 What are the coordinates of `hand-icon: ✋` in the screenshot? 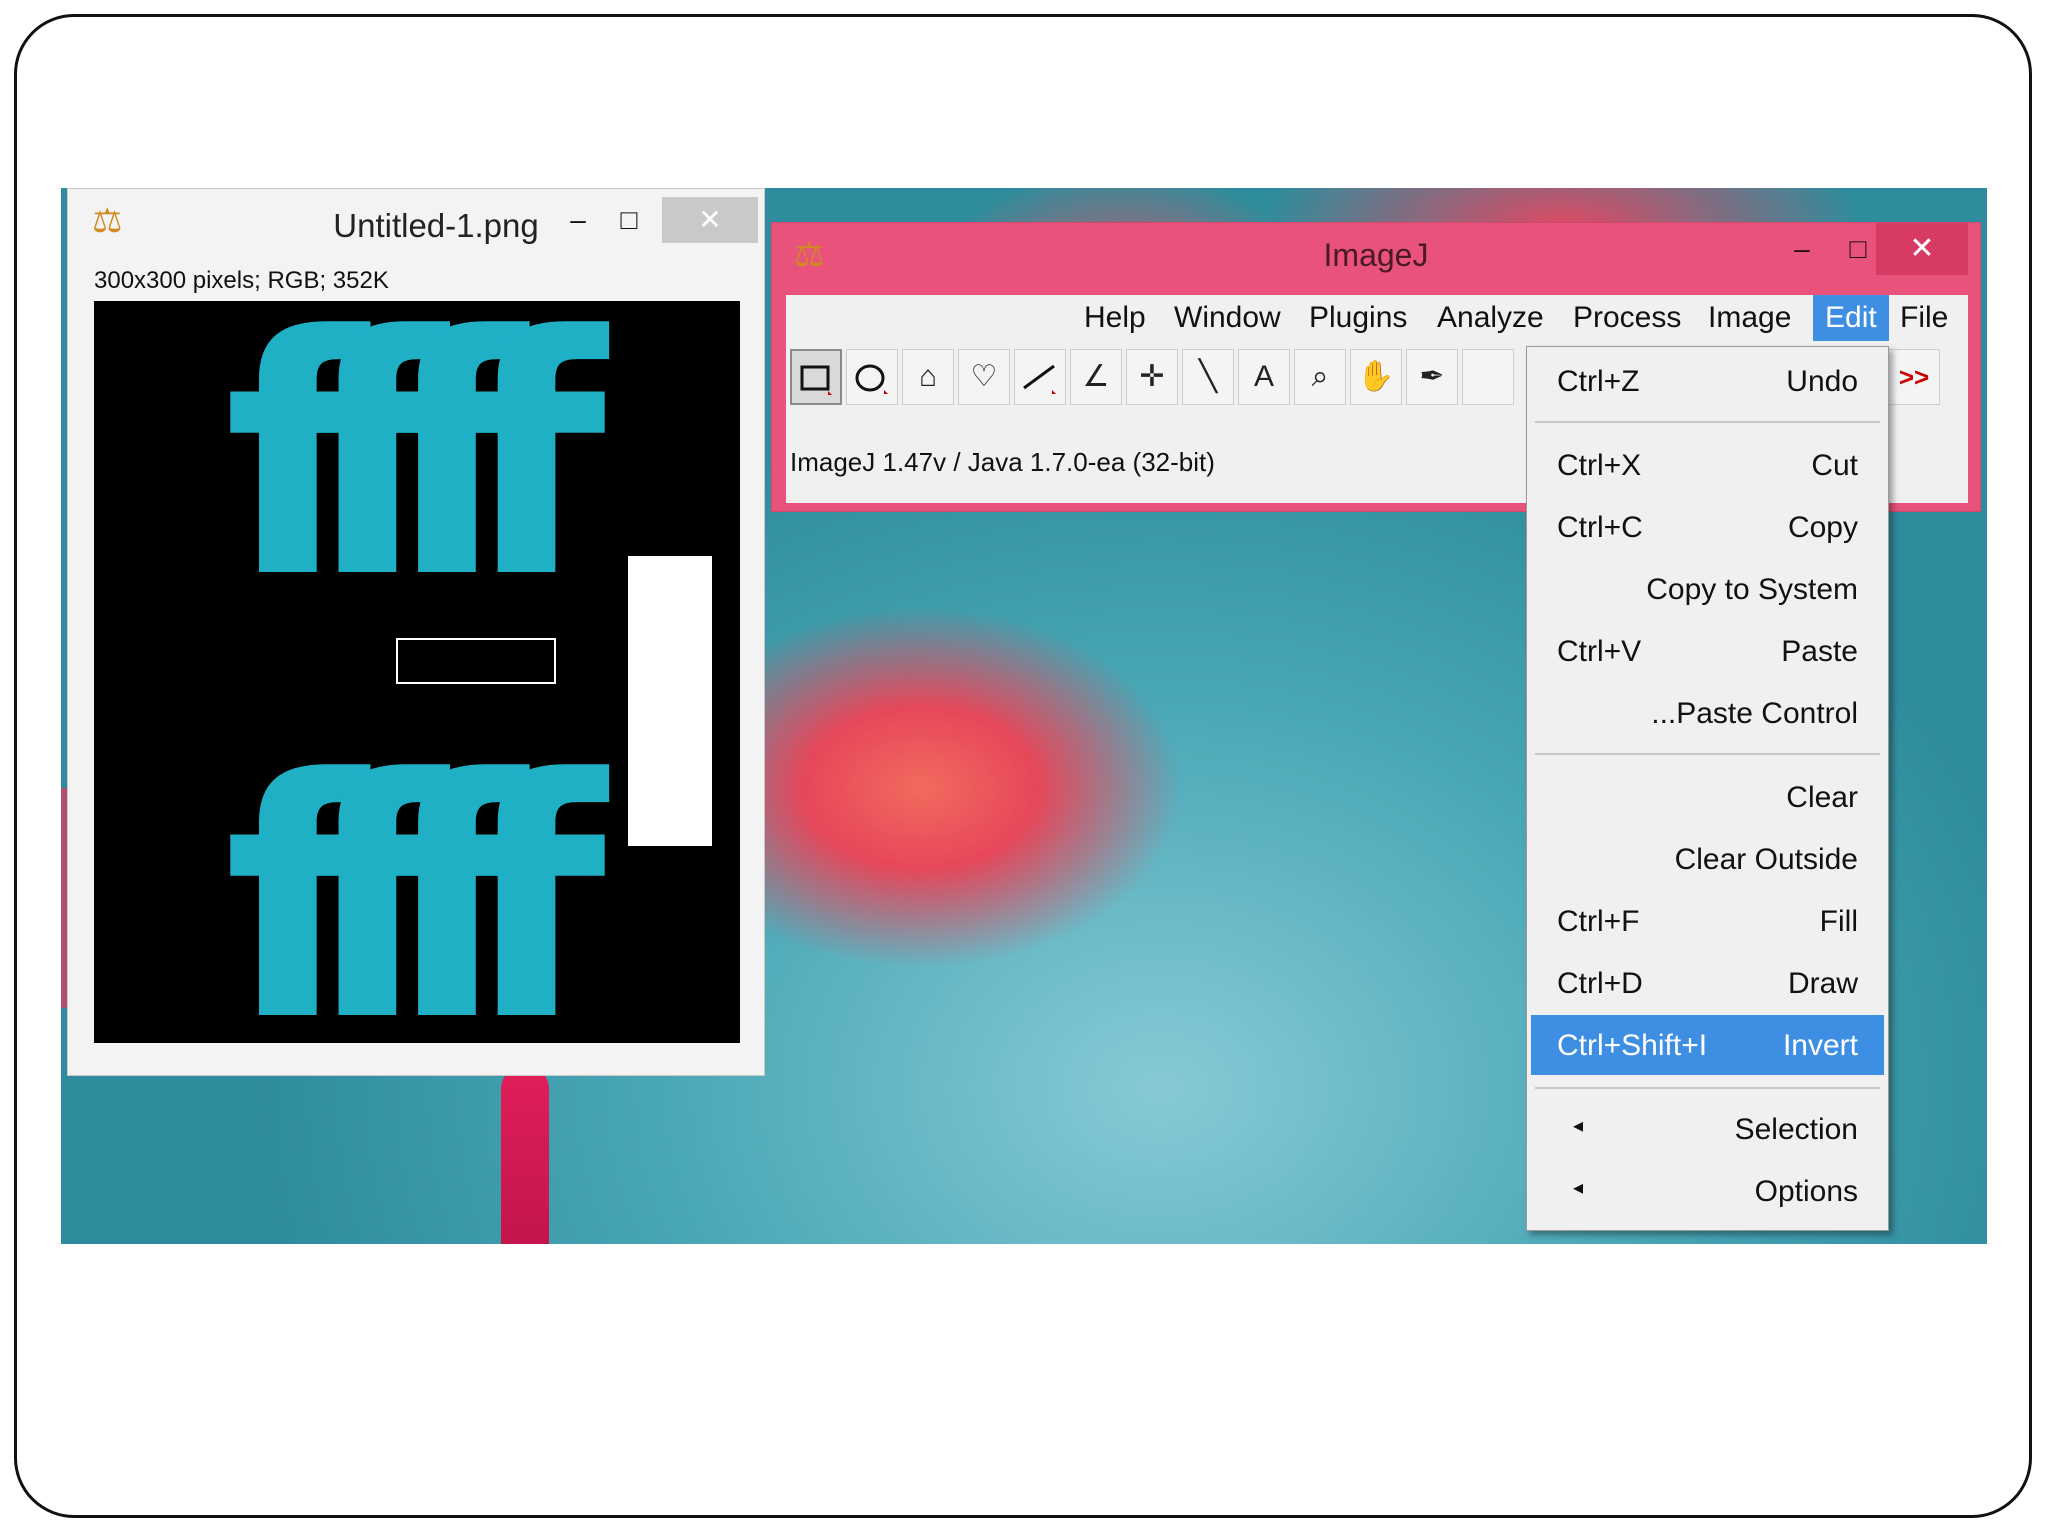 It's located at (1376, 377).